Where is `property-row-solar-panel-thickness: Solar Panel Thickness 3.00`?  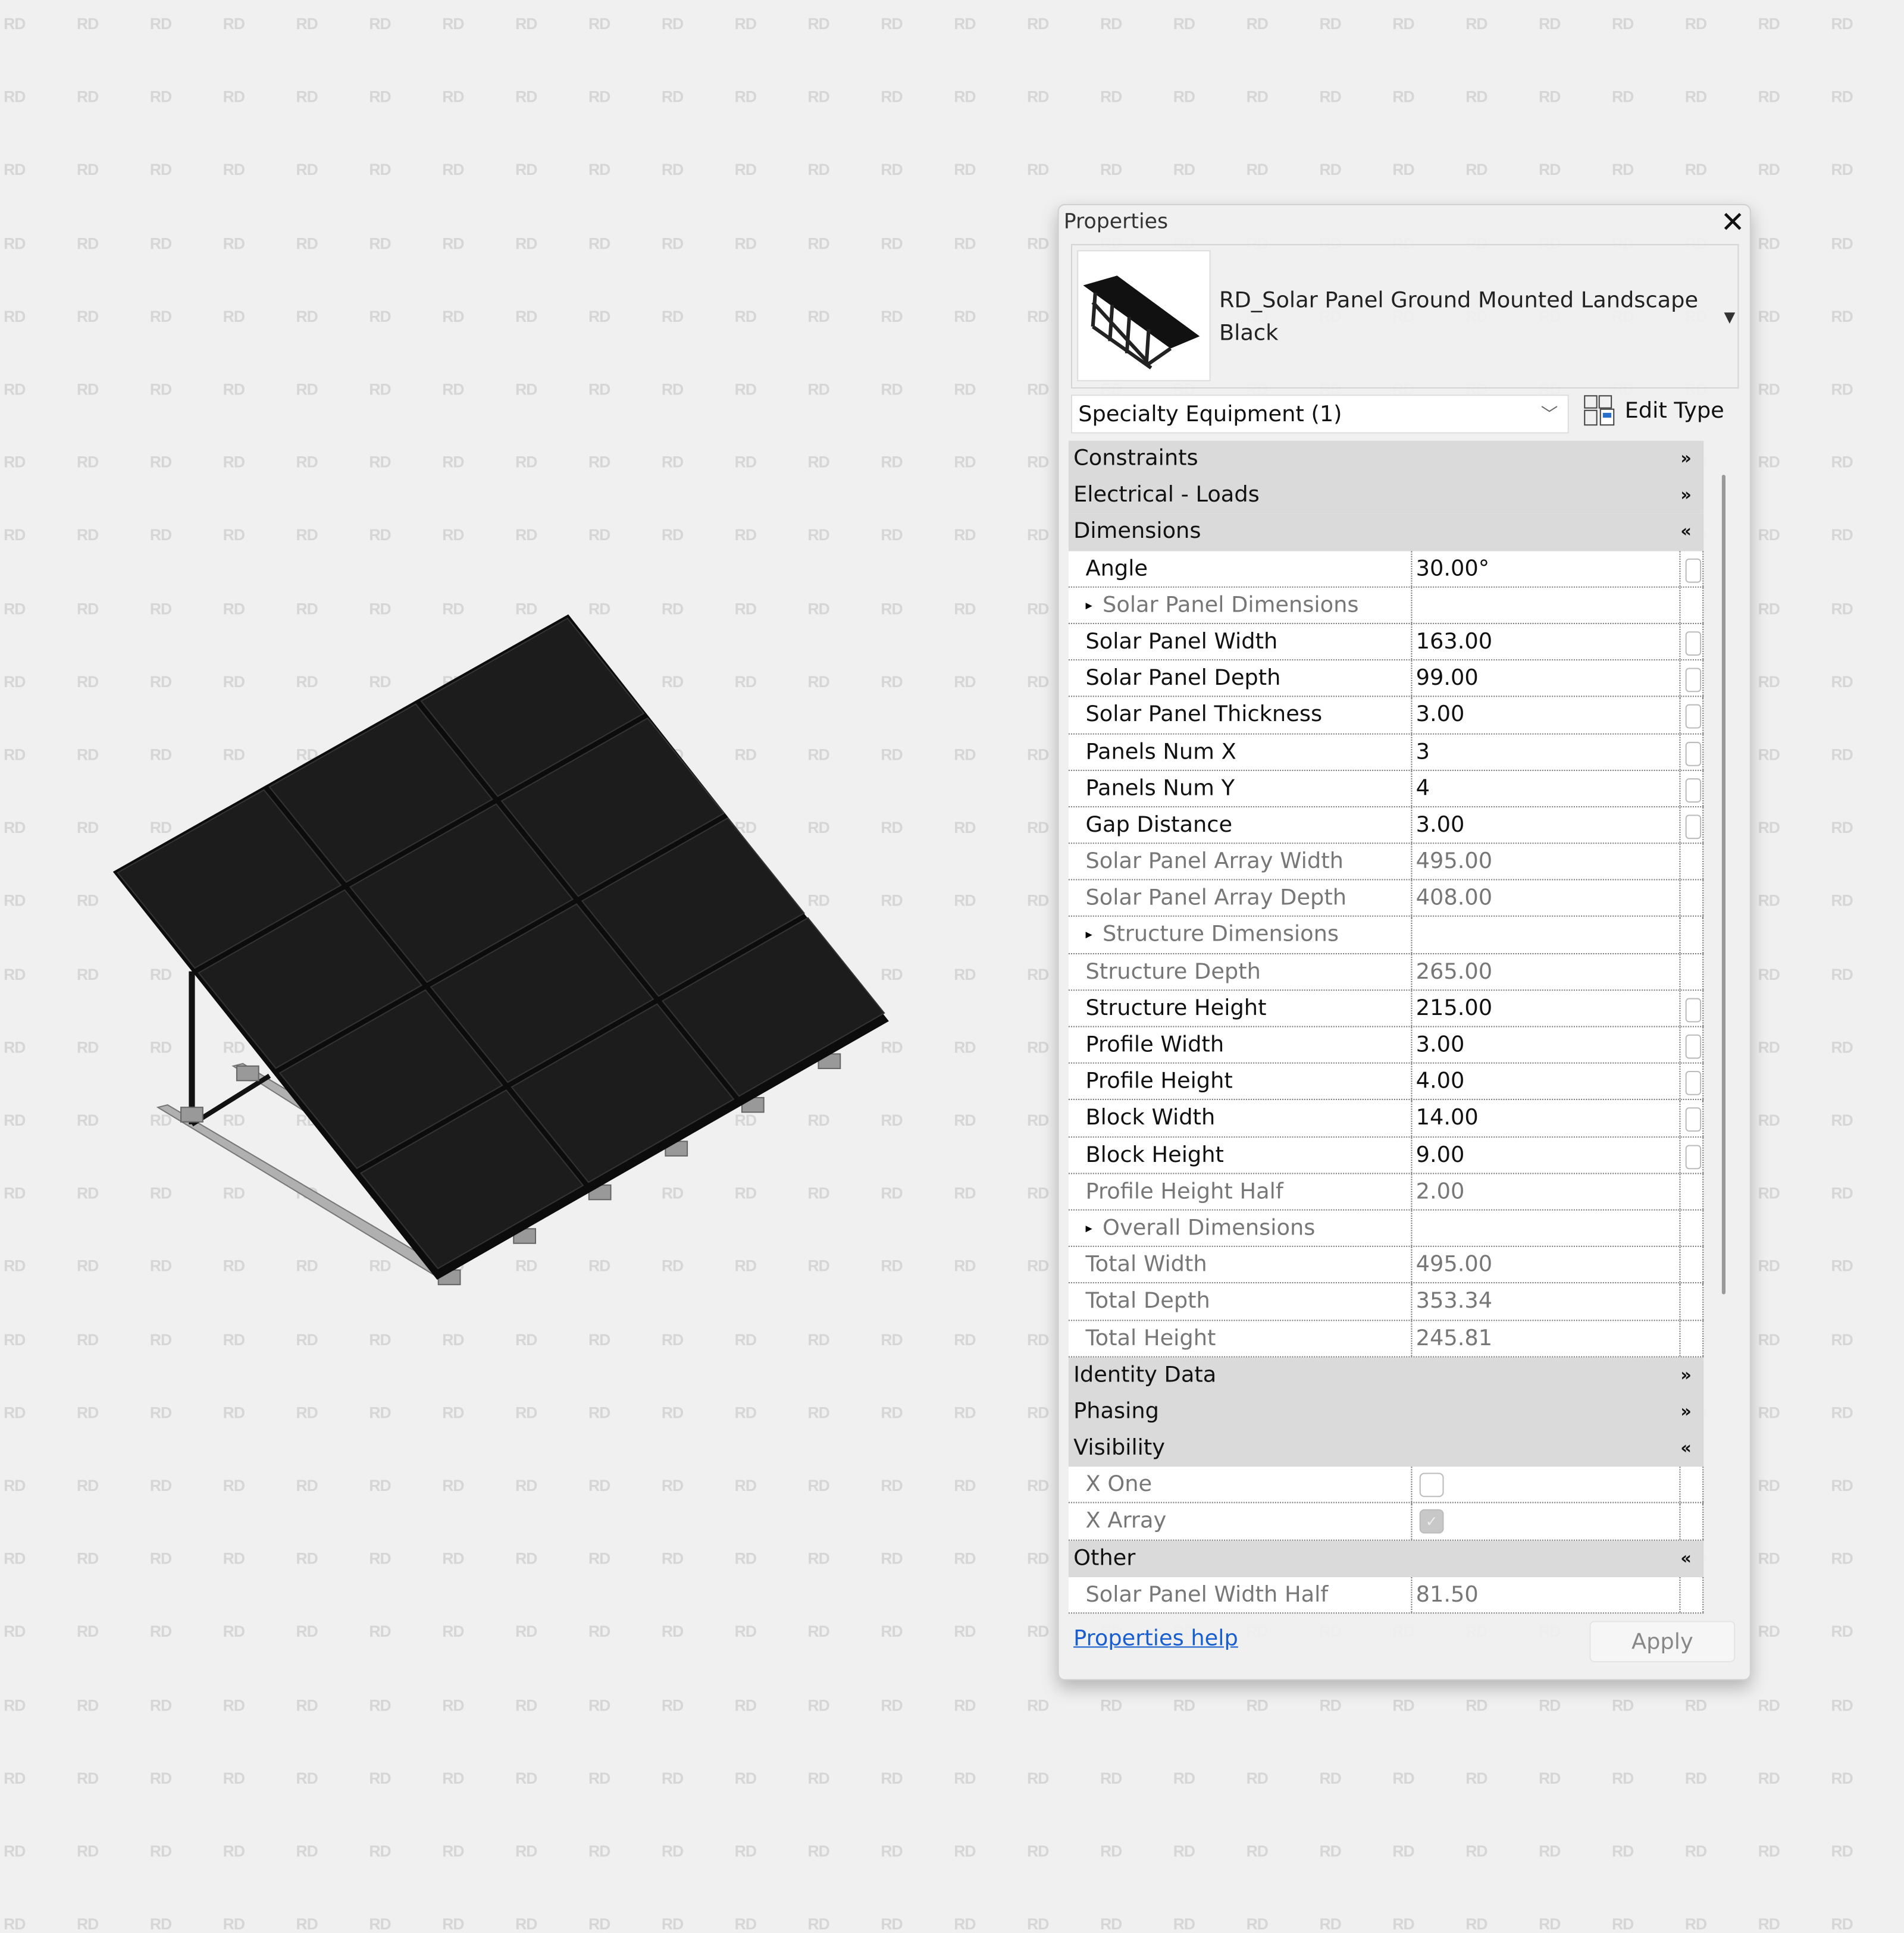
property-row-solar-panel-thickness: Solar Panel Thickness 3.00 is located at coordinates (1386, 715).